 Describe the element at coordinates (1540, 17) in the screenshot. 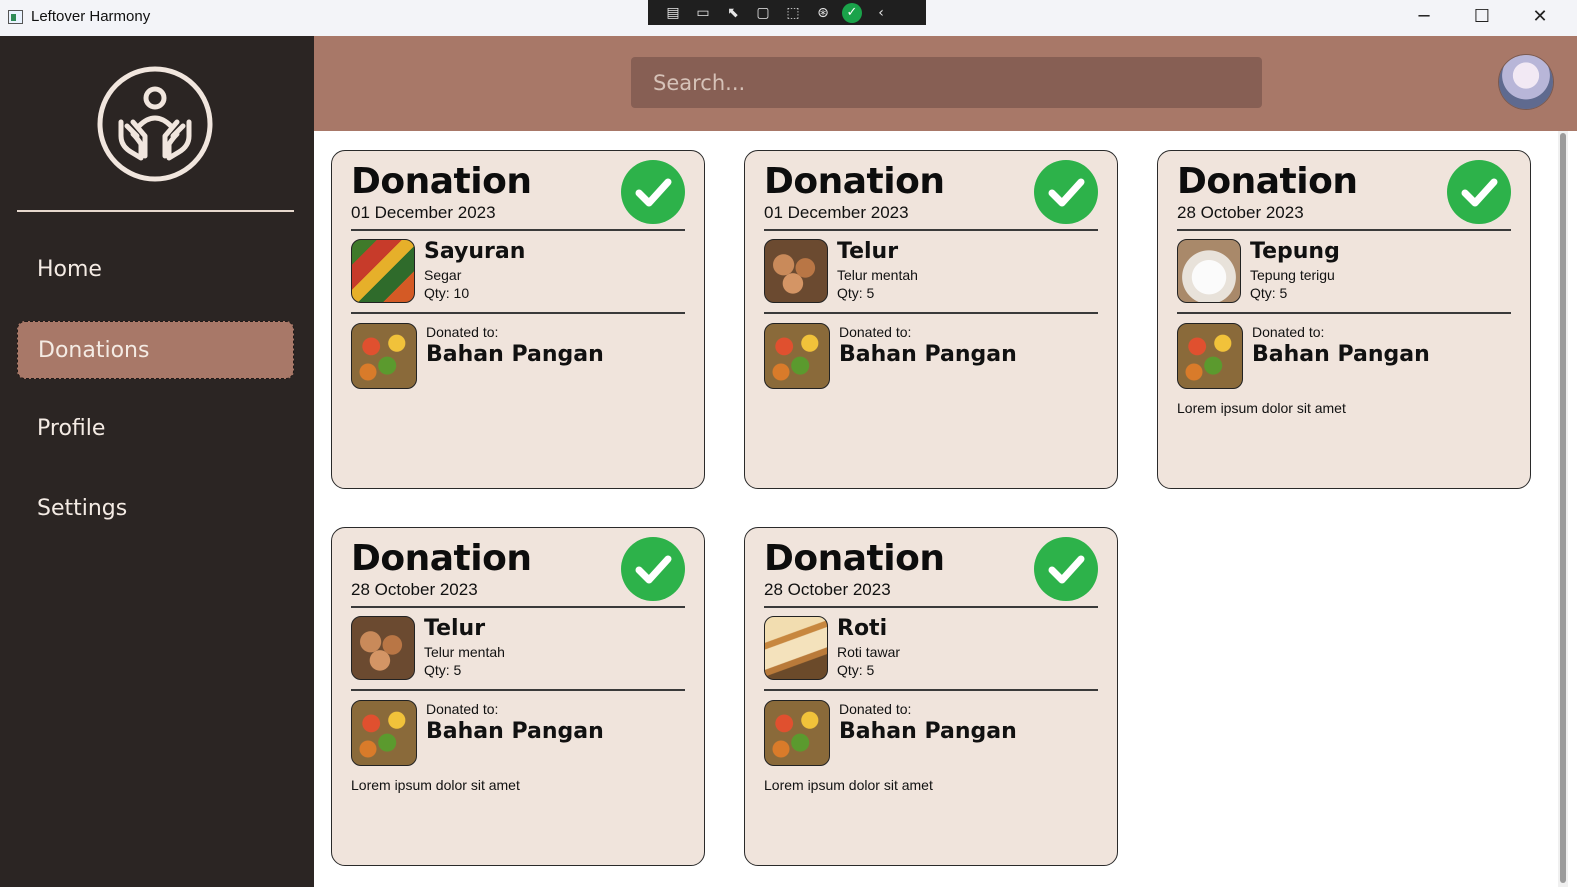

I see `close-button: ✕` at that location.